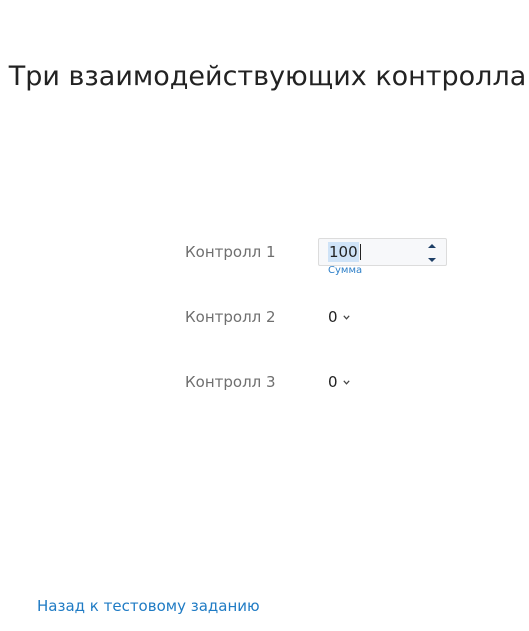  Describe the element at coordinates (333, 382) in the screenshot. I see `control-3-value: 0` at that location.